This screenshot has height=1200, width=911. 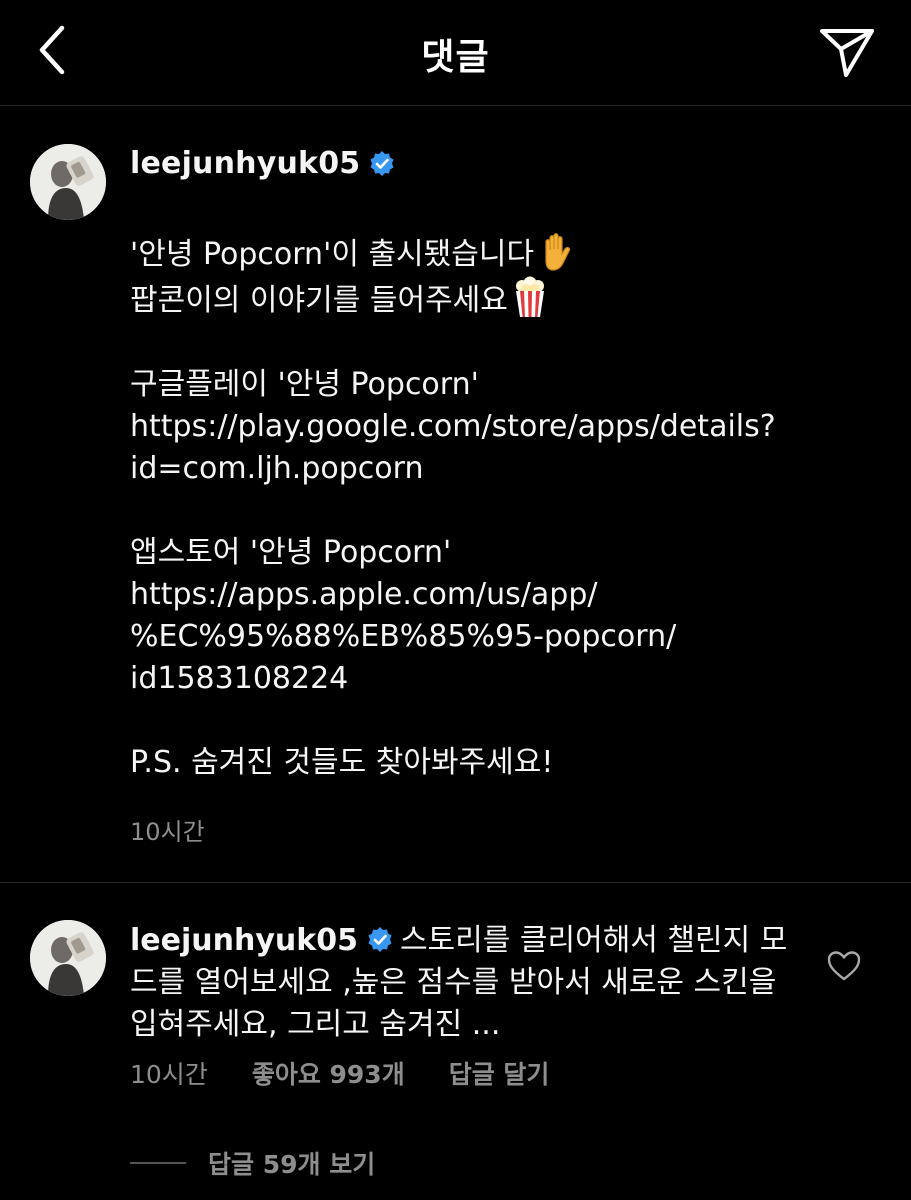 I want to click on caption-link: id1583108224, so click(x=239, y=678).